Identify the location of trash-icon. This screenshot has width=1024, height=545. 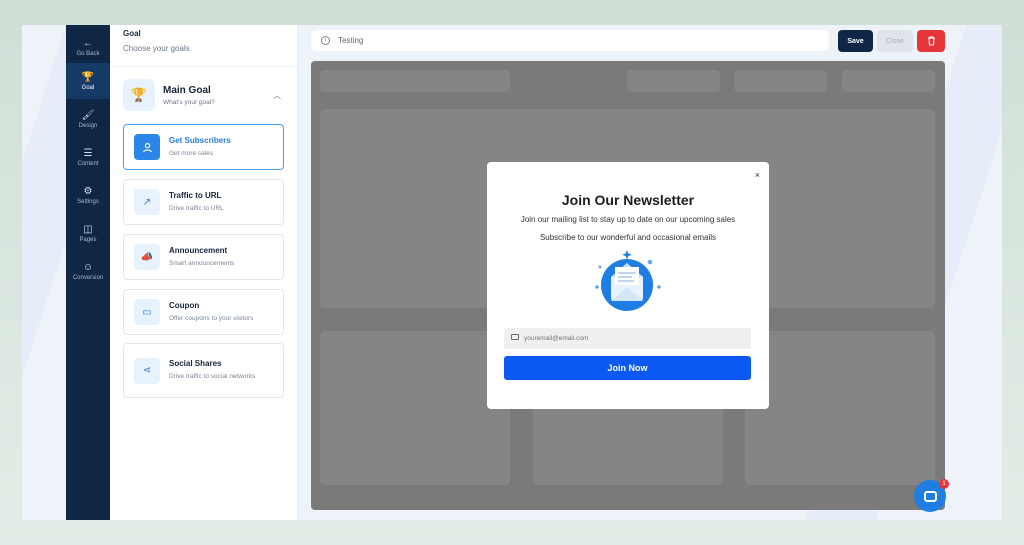
(931, 41).